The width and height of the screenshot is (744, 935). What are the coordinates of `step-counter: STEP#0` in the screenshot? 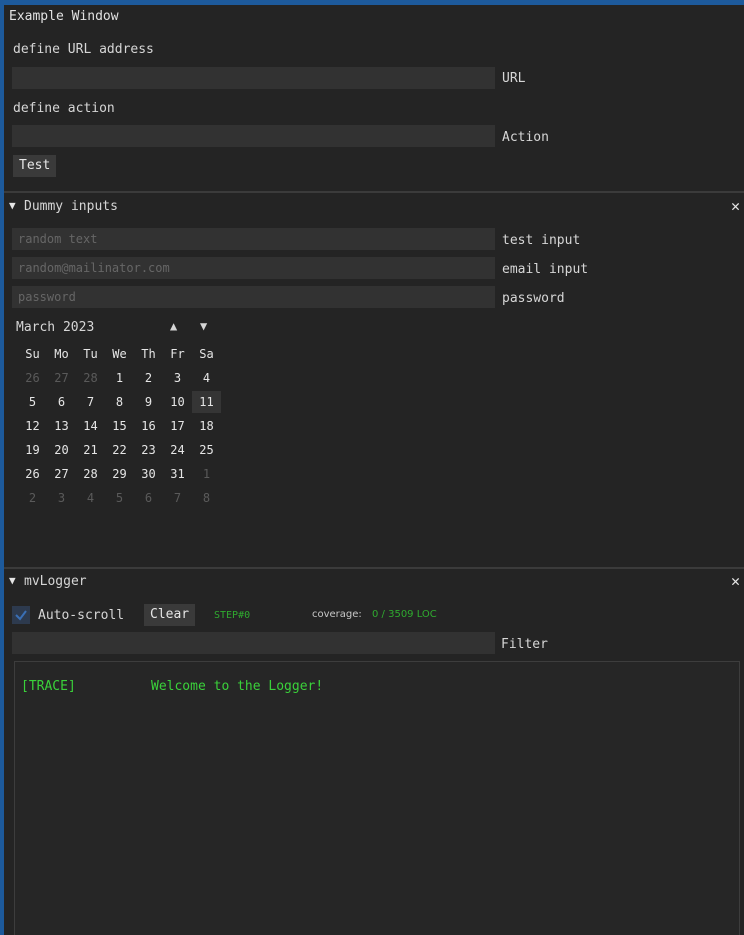 It's located at (232, 615).